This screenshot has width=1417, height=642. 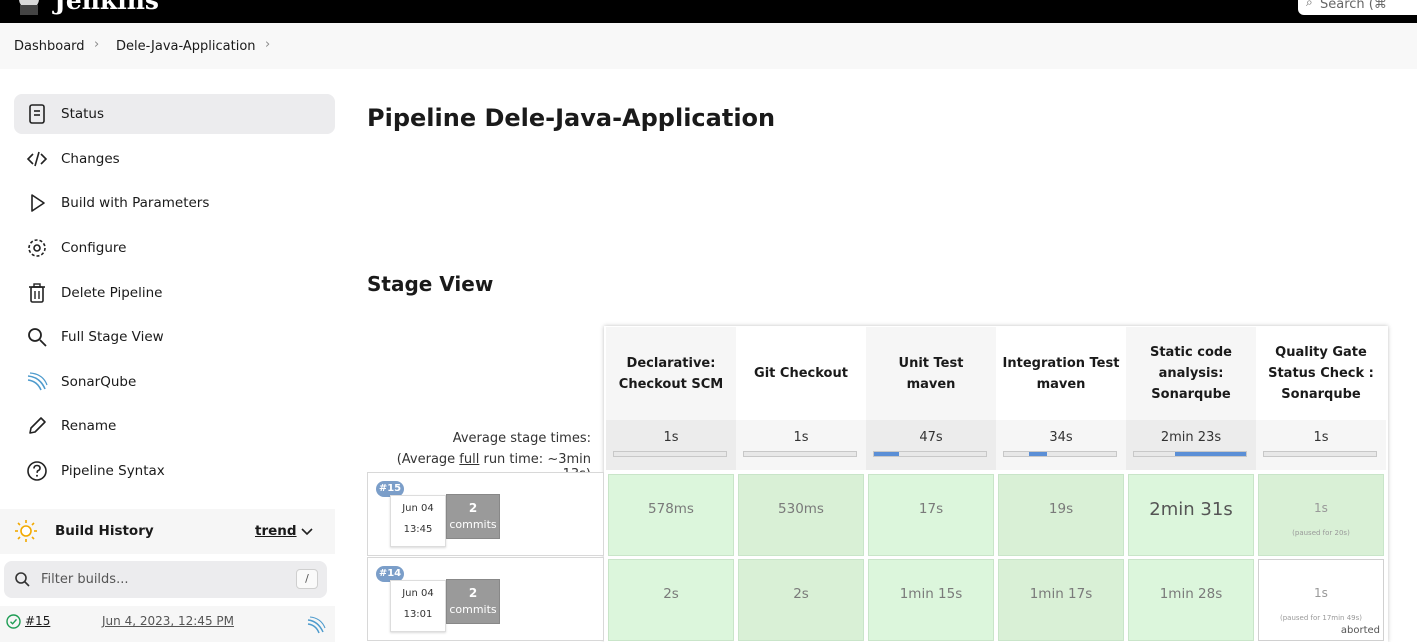 I want to click on sidebar-item-label: Status, so click(x=83, y=114).